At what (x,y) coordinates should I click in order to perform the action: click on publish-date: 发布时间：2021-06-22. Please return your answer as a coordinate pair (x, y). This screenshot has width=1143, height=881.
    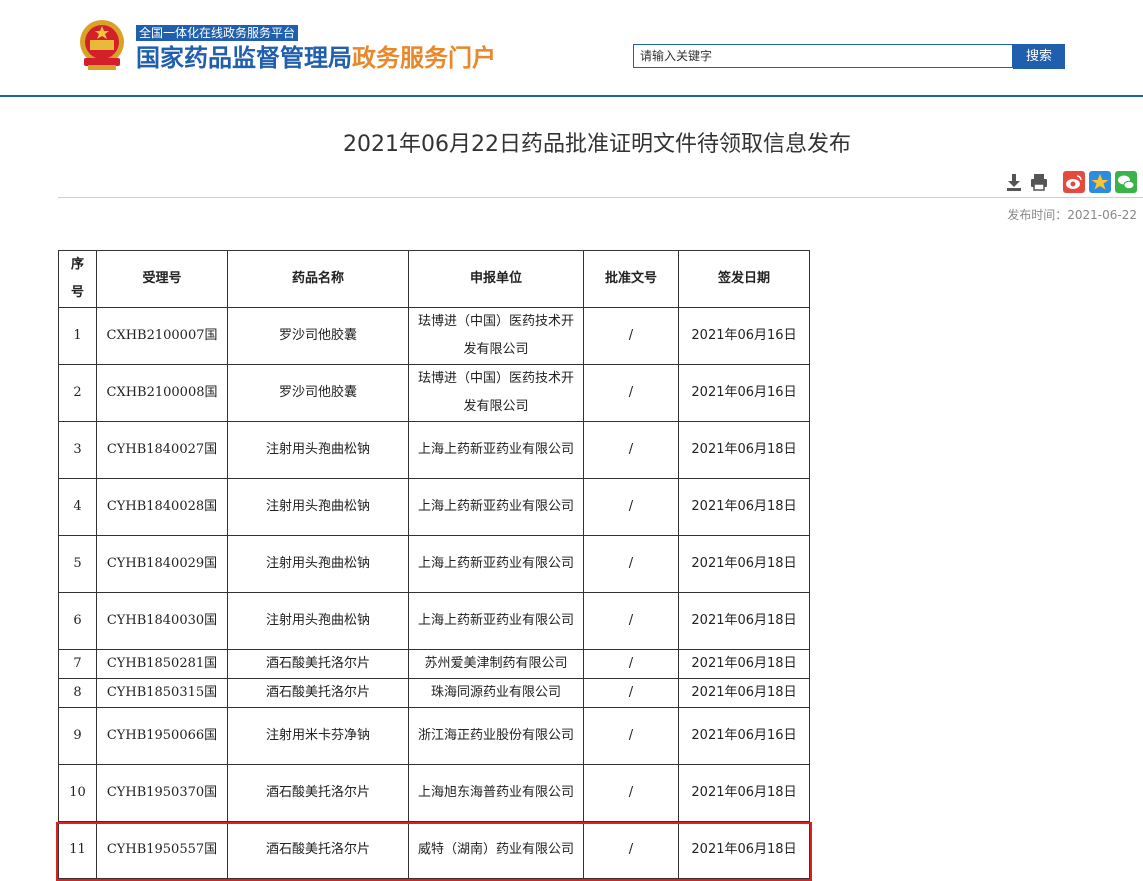
    Looking at the image, I should click on (1072, 214).